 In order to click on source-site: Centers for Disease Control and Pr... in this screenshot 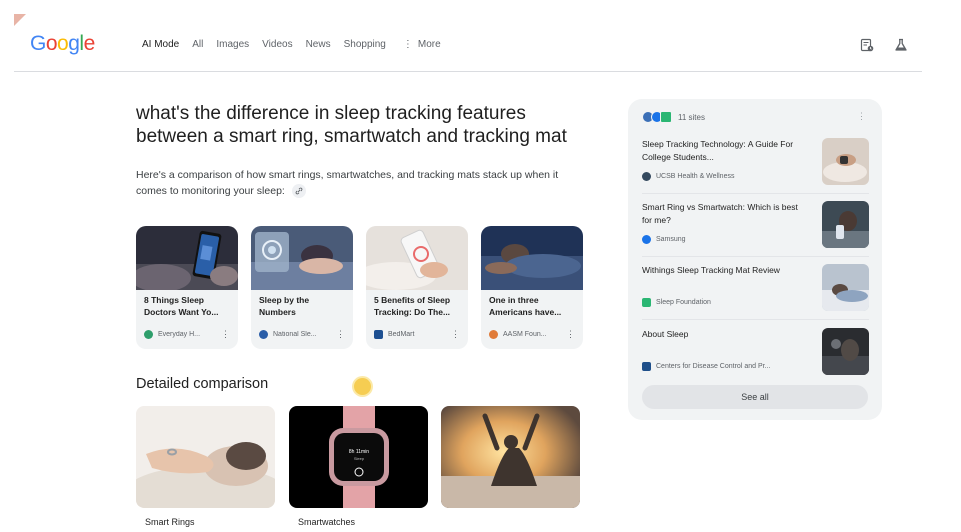, I will do `click(706, 366)`.